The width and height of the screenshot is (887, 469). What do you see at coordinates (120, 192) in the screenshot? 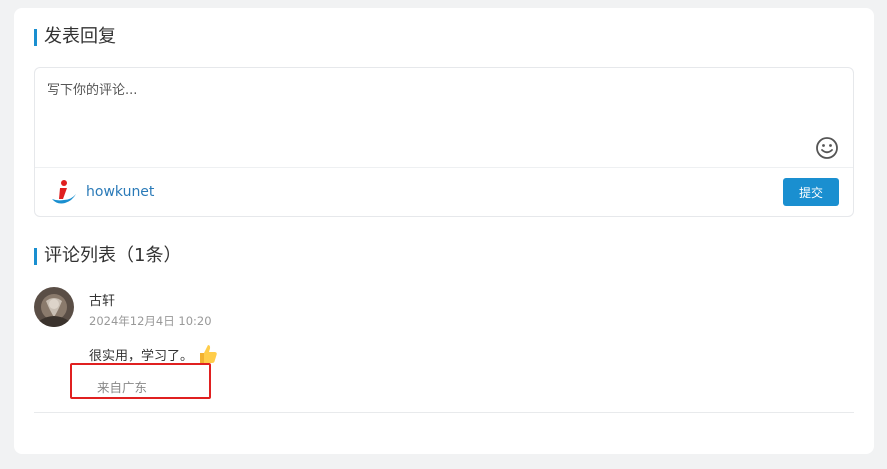
I see `current-username: howkunet` at bounding box center [120, 192].